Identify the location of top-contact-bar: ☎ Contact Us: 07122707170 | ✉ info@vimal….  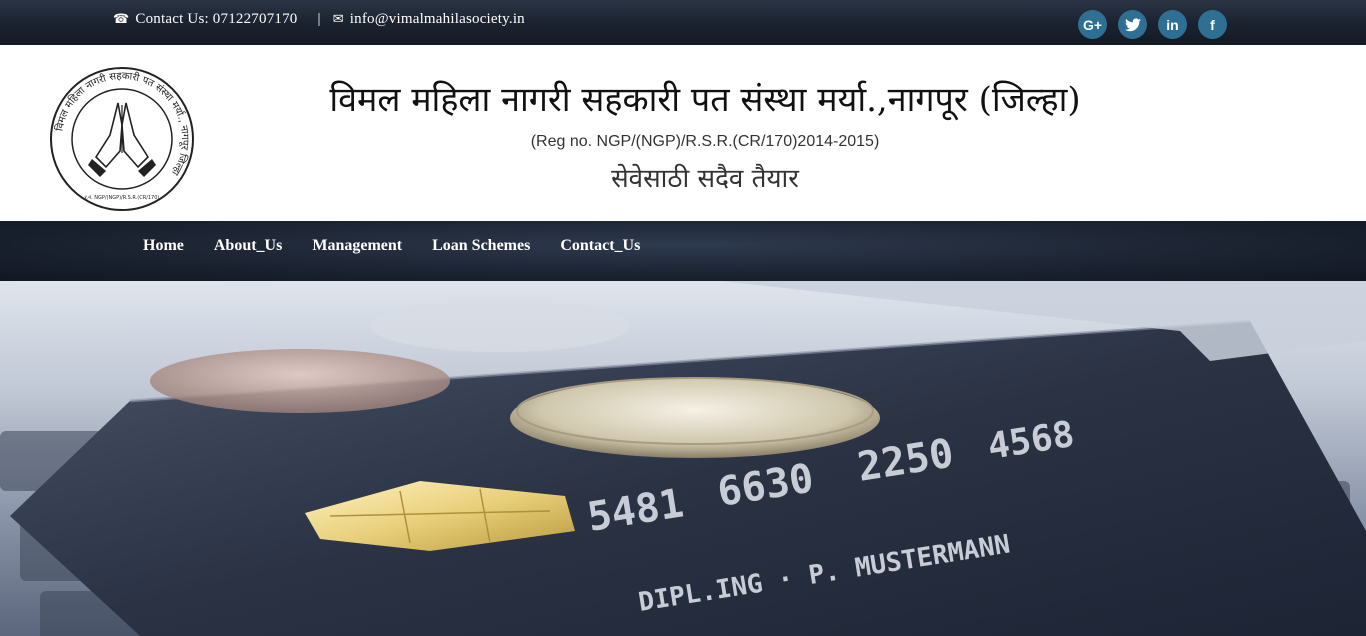
(683, 22).